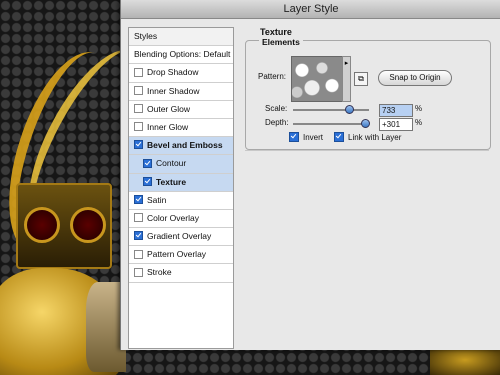  Describe the element at coordinates (276, 108) in the screenshot. I see `scale-label: Scale:` at that location.